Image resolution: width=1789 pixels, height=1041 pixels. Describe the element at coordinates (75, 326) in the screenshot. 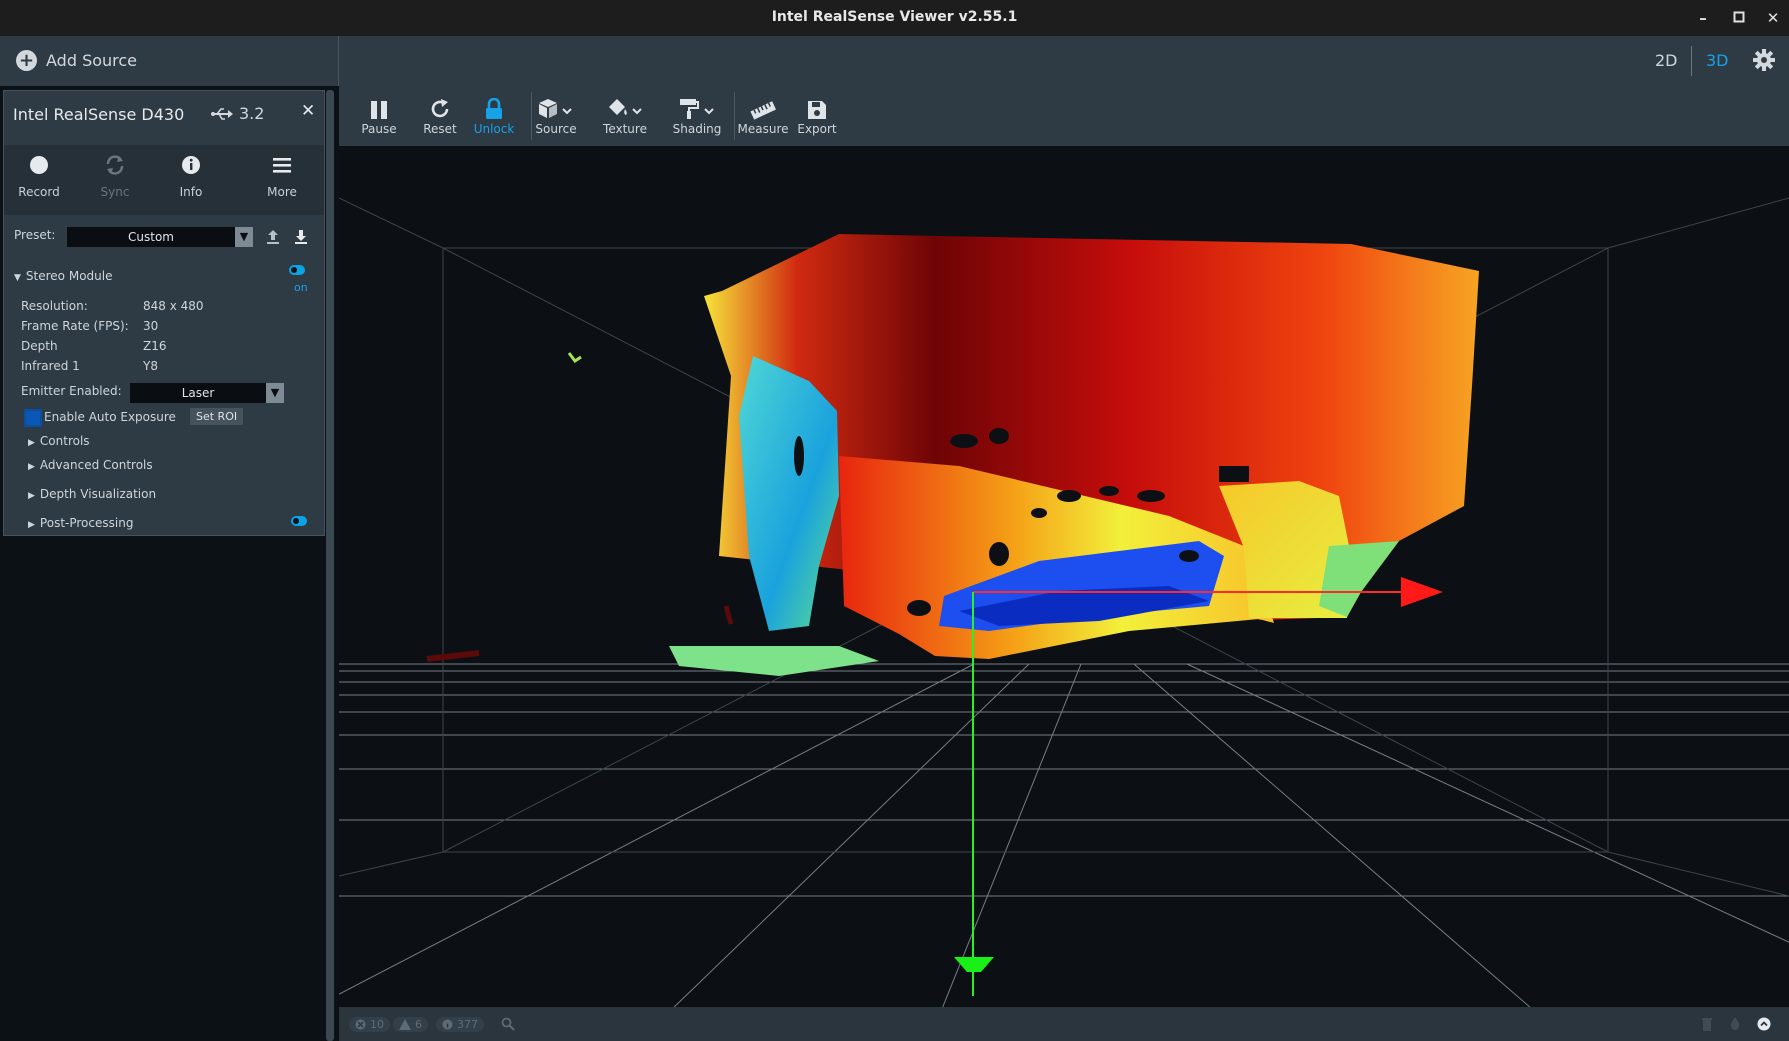

I see `fps-label: Frame Rate (FPS):` at that location.